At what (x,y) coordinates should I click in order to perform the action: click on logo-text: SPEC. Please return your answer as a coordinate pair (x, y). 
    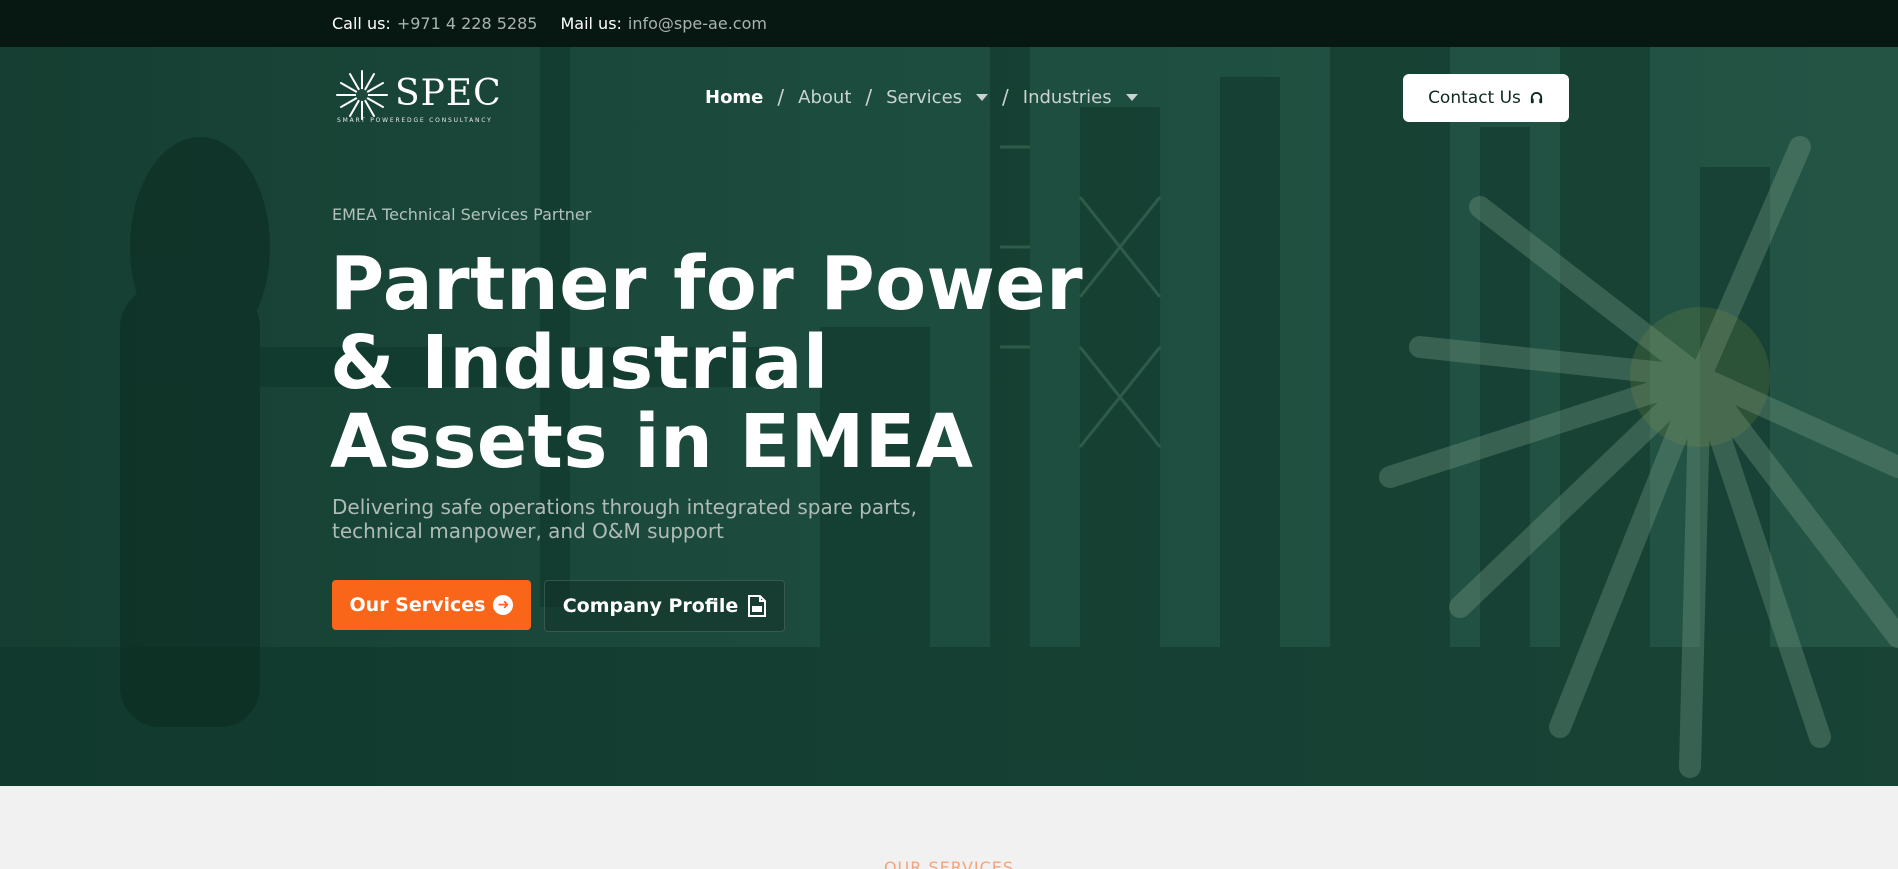
    Looking at the image, I should click on (448, 93).